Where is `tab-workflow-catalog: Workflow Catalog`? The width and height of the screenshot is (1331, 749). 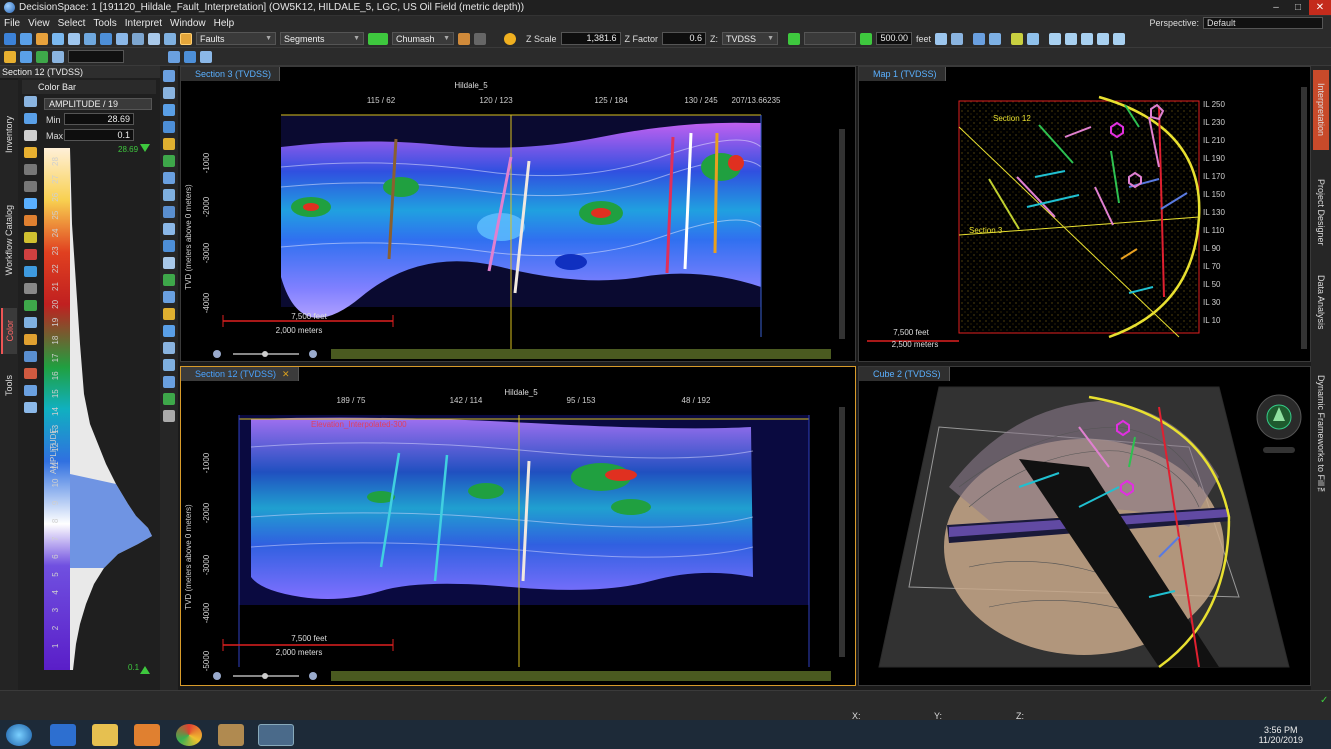
tab-workflow-catalog: Workflow Catalog is located at coordinates (9, 240).